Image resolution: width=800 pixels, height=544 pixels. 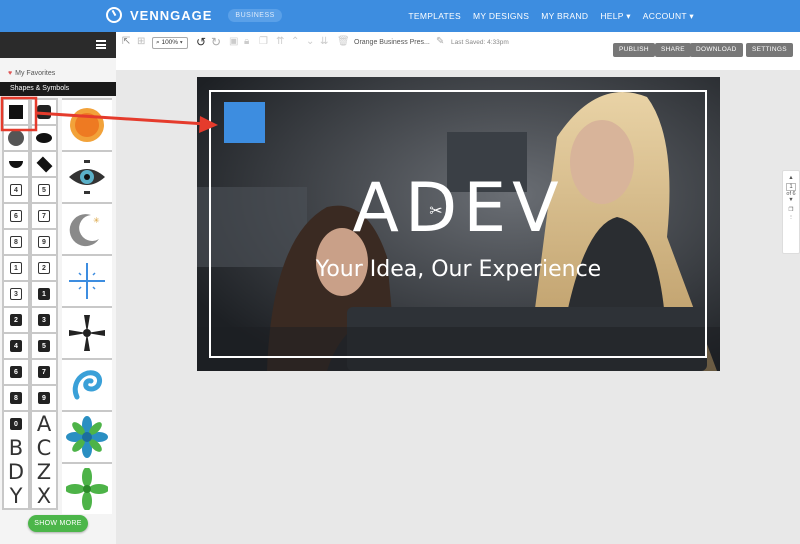 What do you see at coordinates (208, 124) in the screenshot?
I see `annotation-arrow-head` at bounding box center [208, 124].